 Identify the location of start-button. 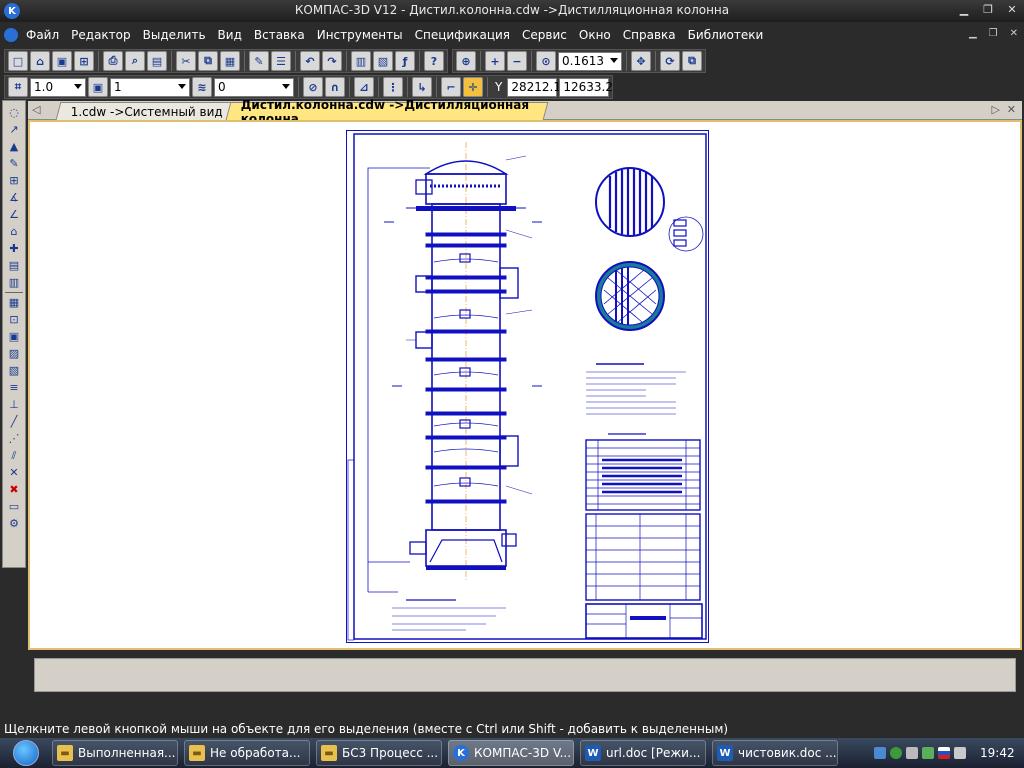
(26, 753).